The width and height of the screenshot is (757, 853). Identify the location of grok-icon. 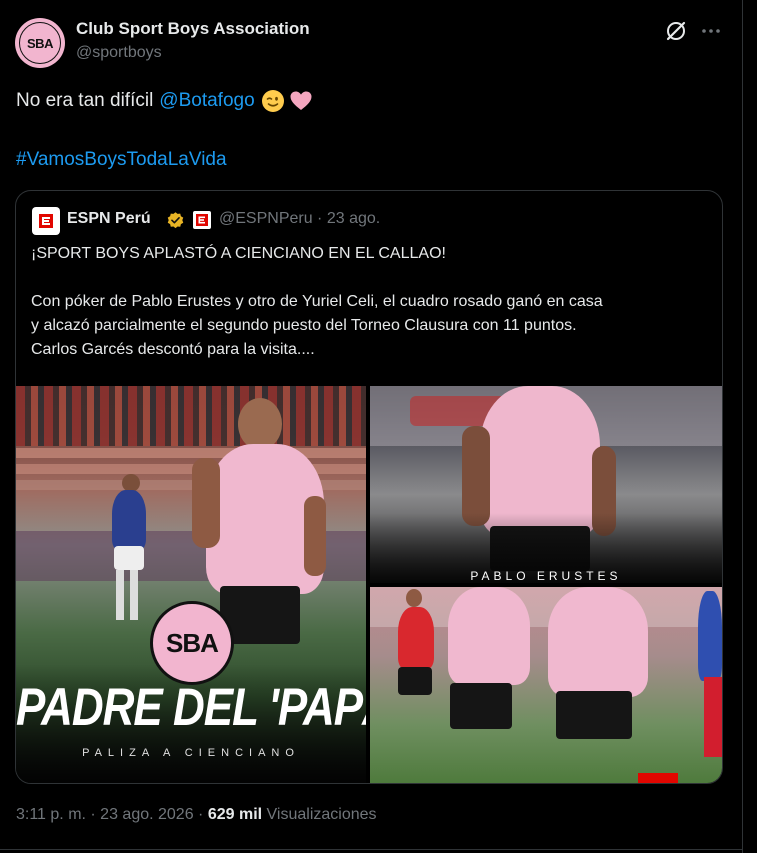
(676, 31).